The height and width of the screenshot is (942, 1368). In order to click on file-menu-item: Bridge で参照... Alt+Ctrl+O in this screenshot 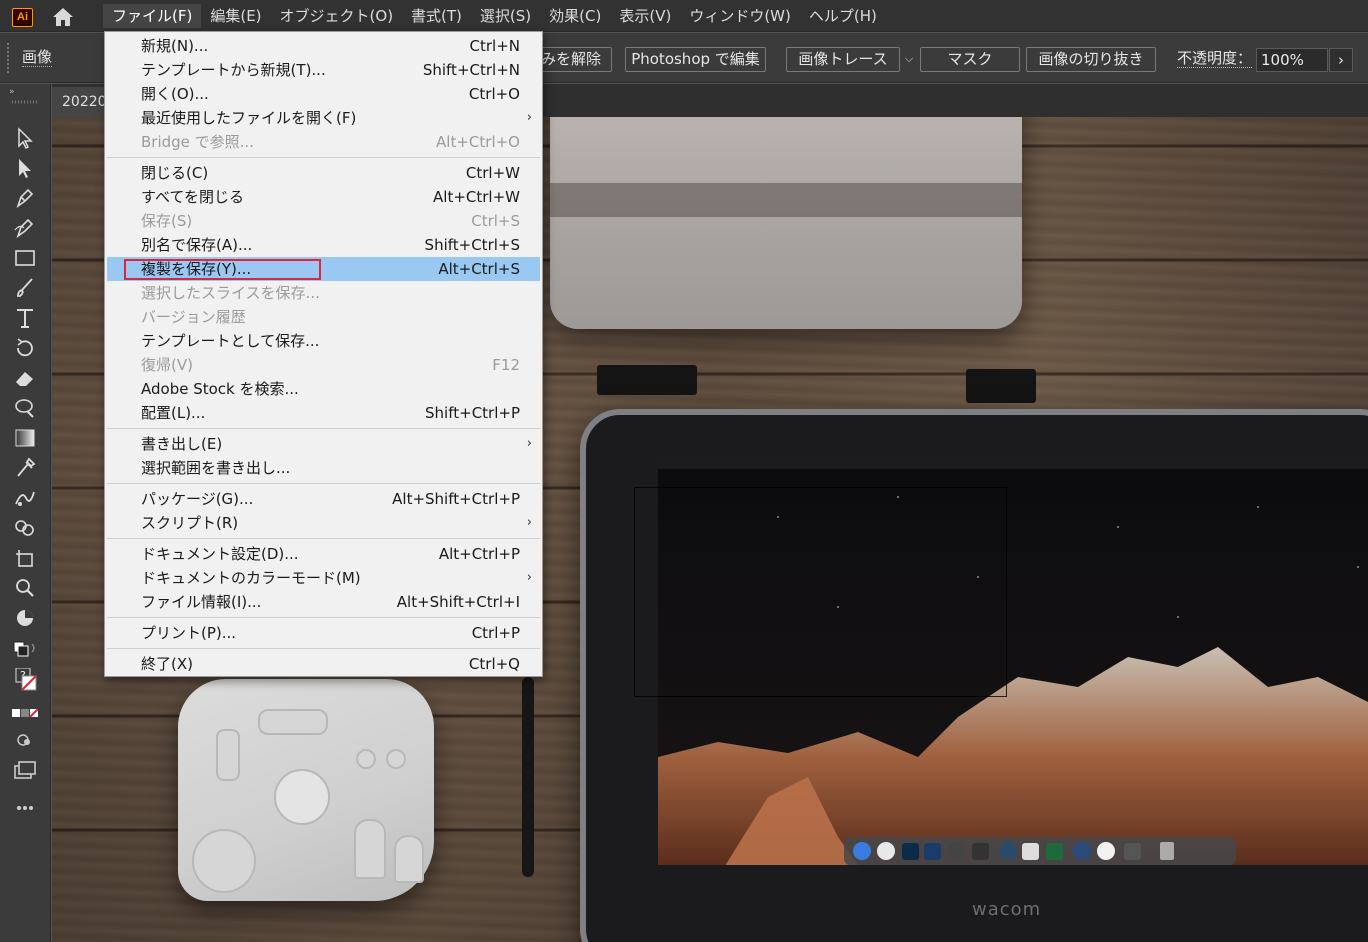, I will do `click(323, 142)`.